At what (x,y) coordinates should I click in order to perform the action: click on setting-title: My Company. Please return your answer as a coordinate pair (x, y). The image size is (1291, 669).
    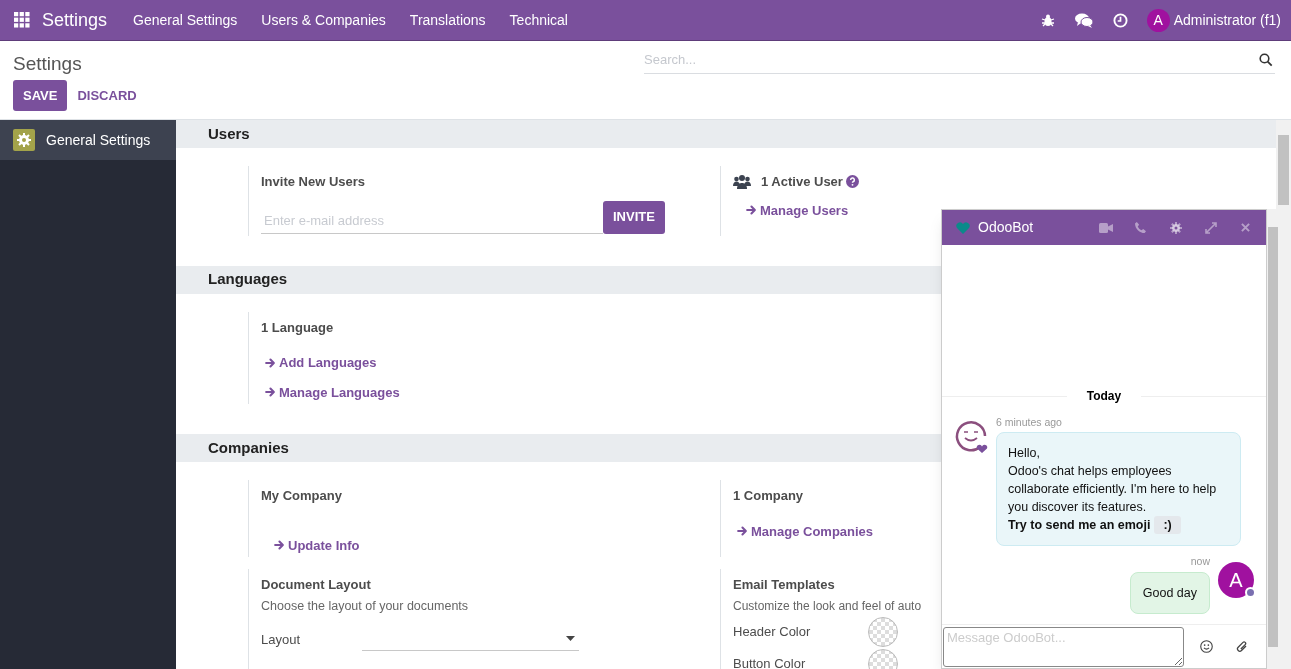
    Looking at the image, I should click on (301, 496).